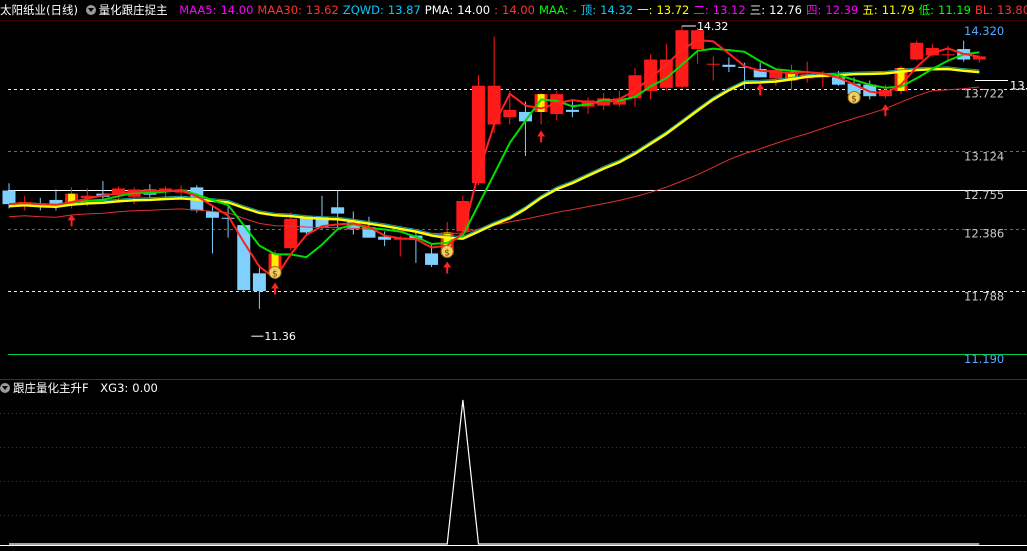 The width and height of the screenshot is (1027, 551). Describe the element at coordinates (984, 31) in the screenshot. I see `price-label-top: 14.320` at that location.